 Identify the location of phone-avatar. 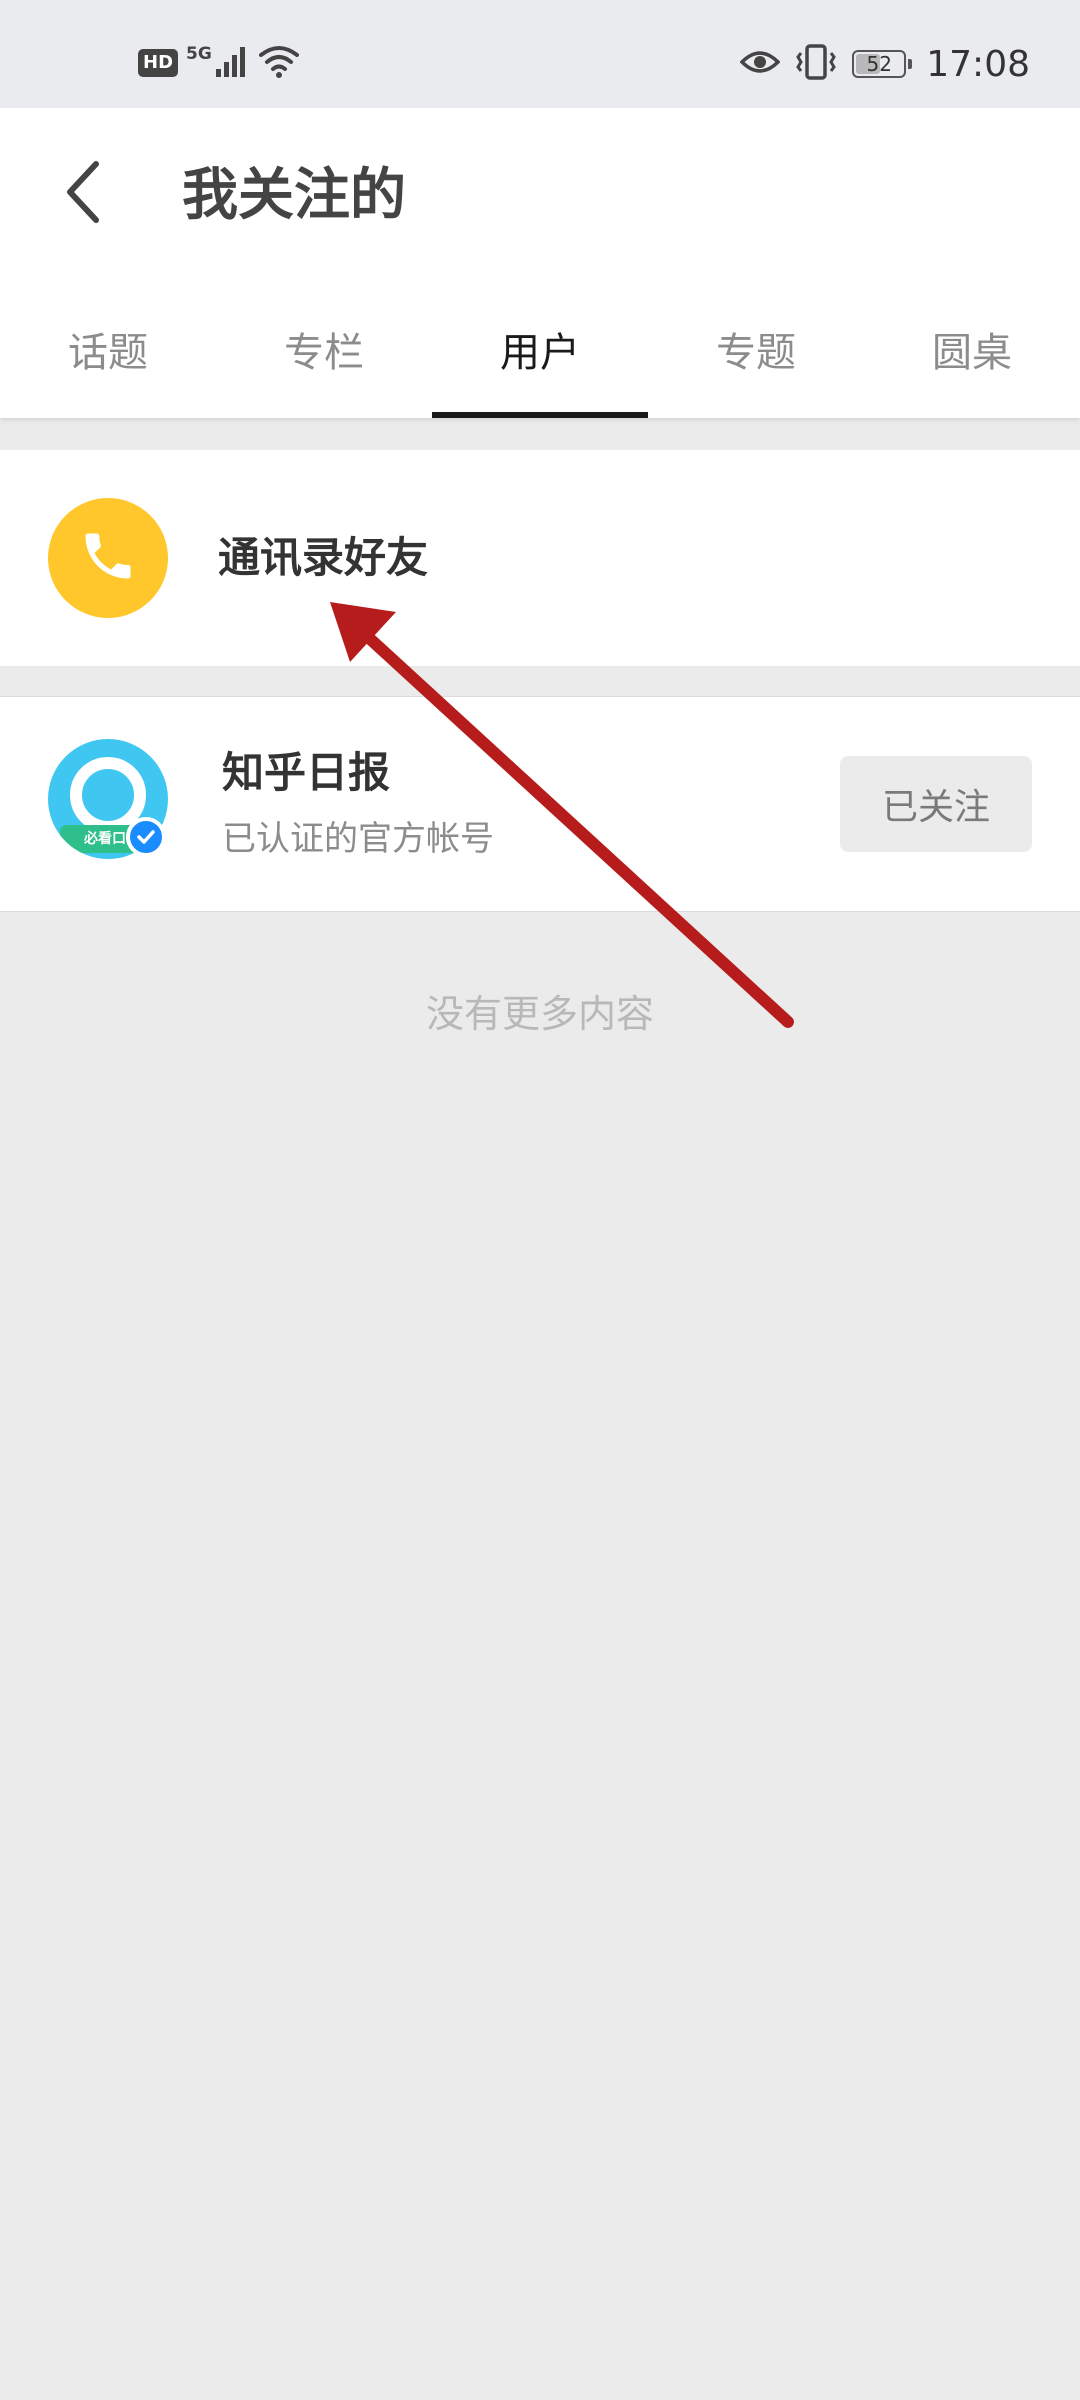
(108, 558).